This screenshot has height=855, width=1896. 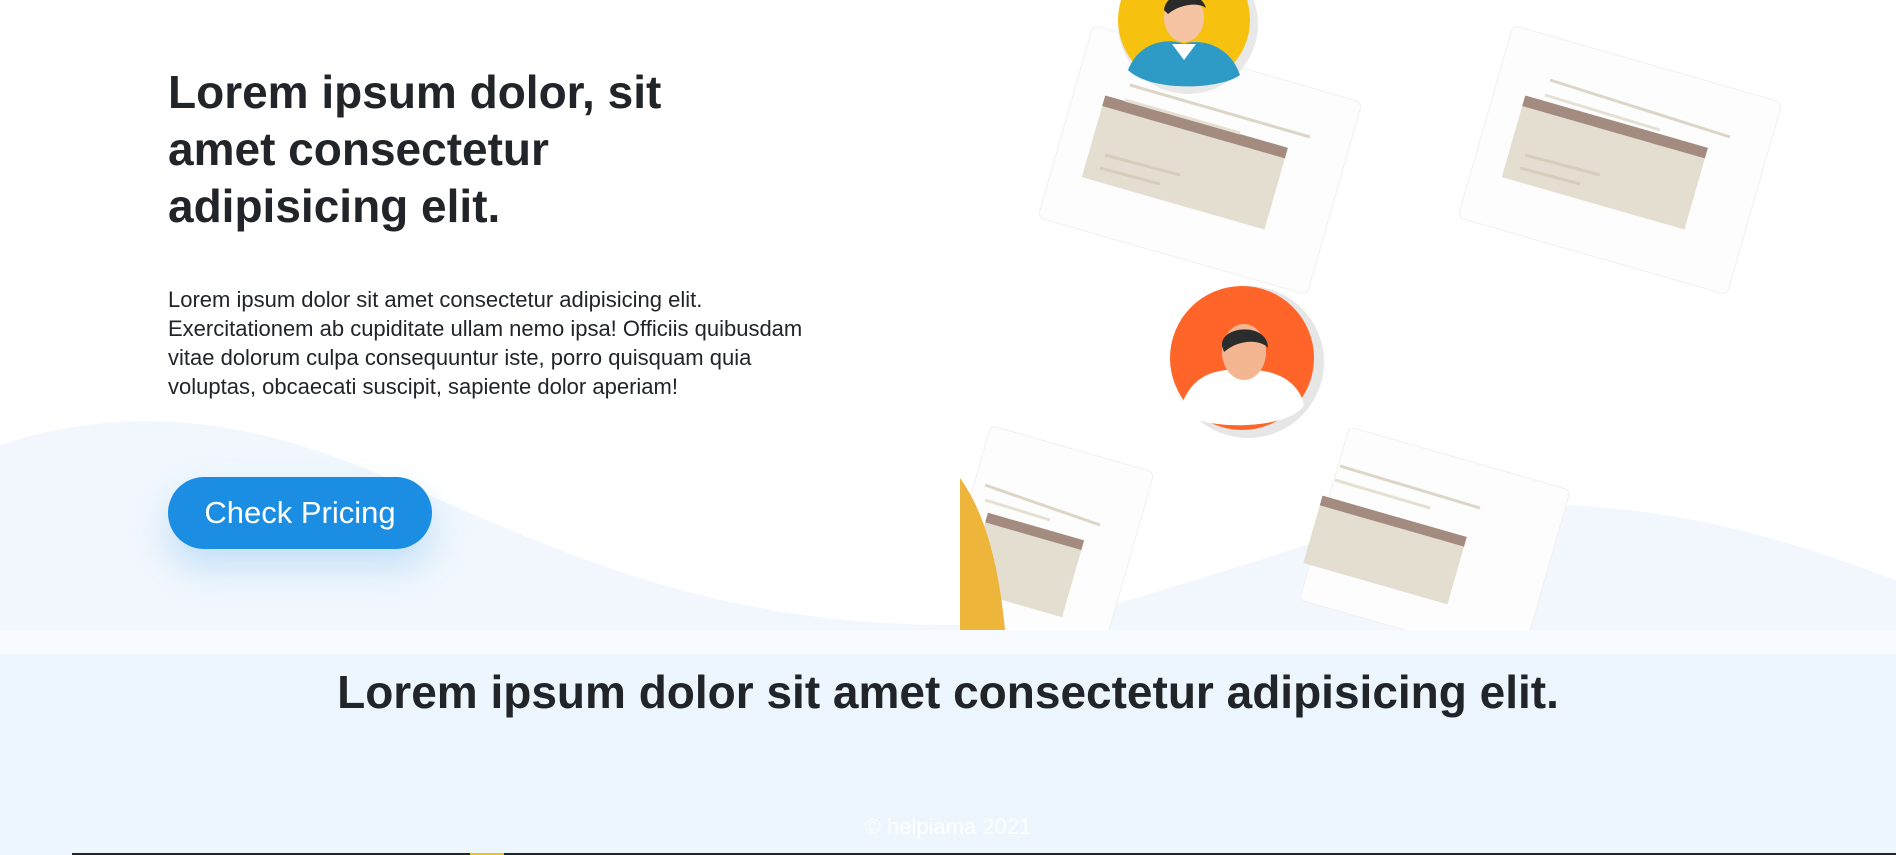 I want to click on footer-copyright: © helpiama 2021, so click(x=948, y=826).